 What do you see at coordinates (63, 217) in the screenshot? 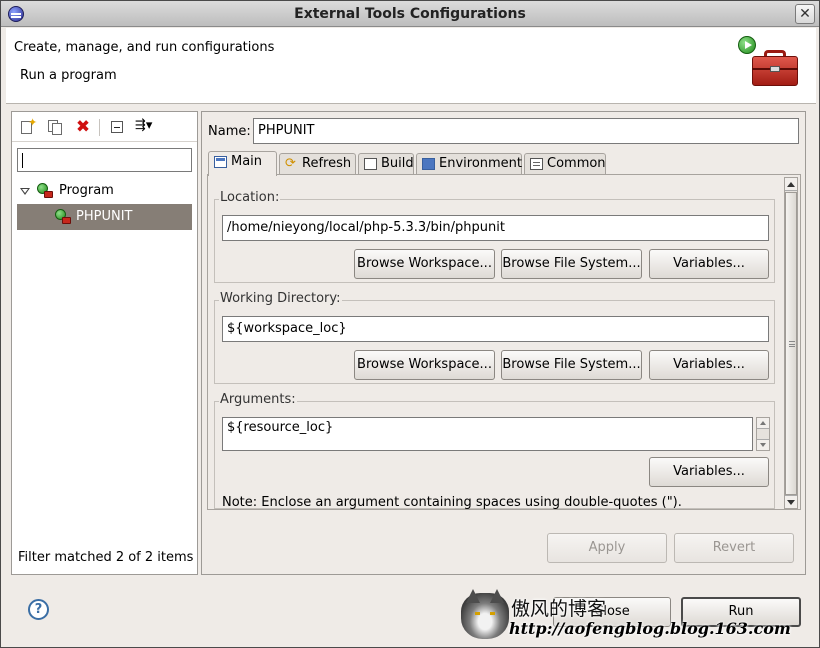
I see `external-tool-icon` at bounding box center [63, 217].